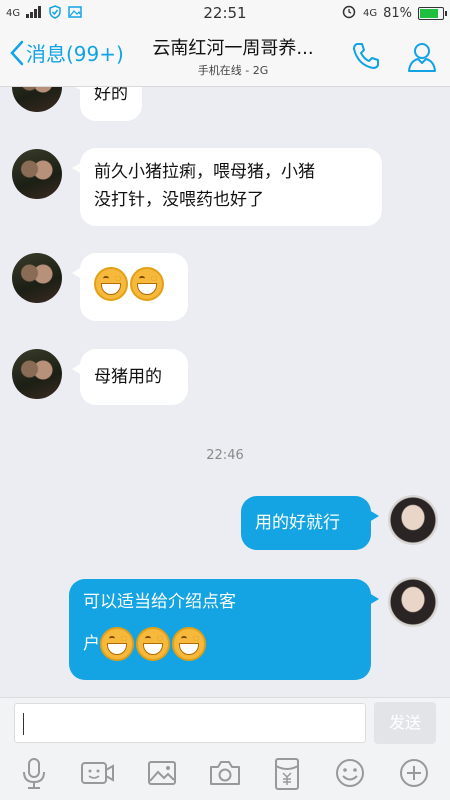 This screenshot has width=450, height=800. Describe the element at coordinates (288, 773) in the screenshot. I see `red-packet-icon` at that location.